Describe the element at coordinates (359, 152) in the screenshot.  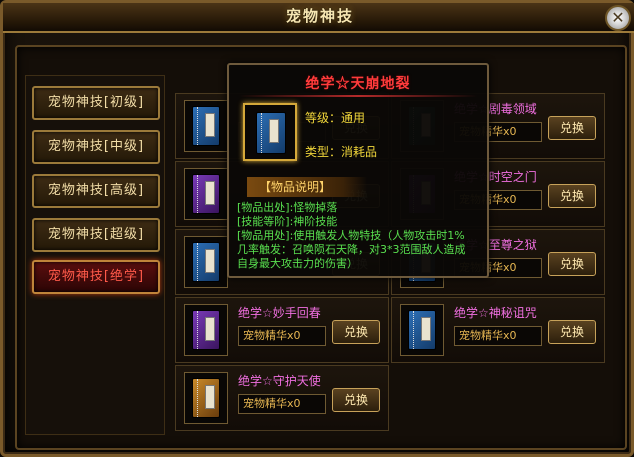
I see `type-value: 消耗品` at that location.